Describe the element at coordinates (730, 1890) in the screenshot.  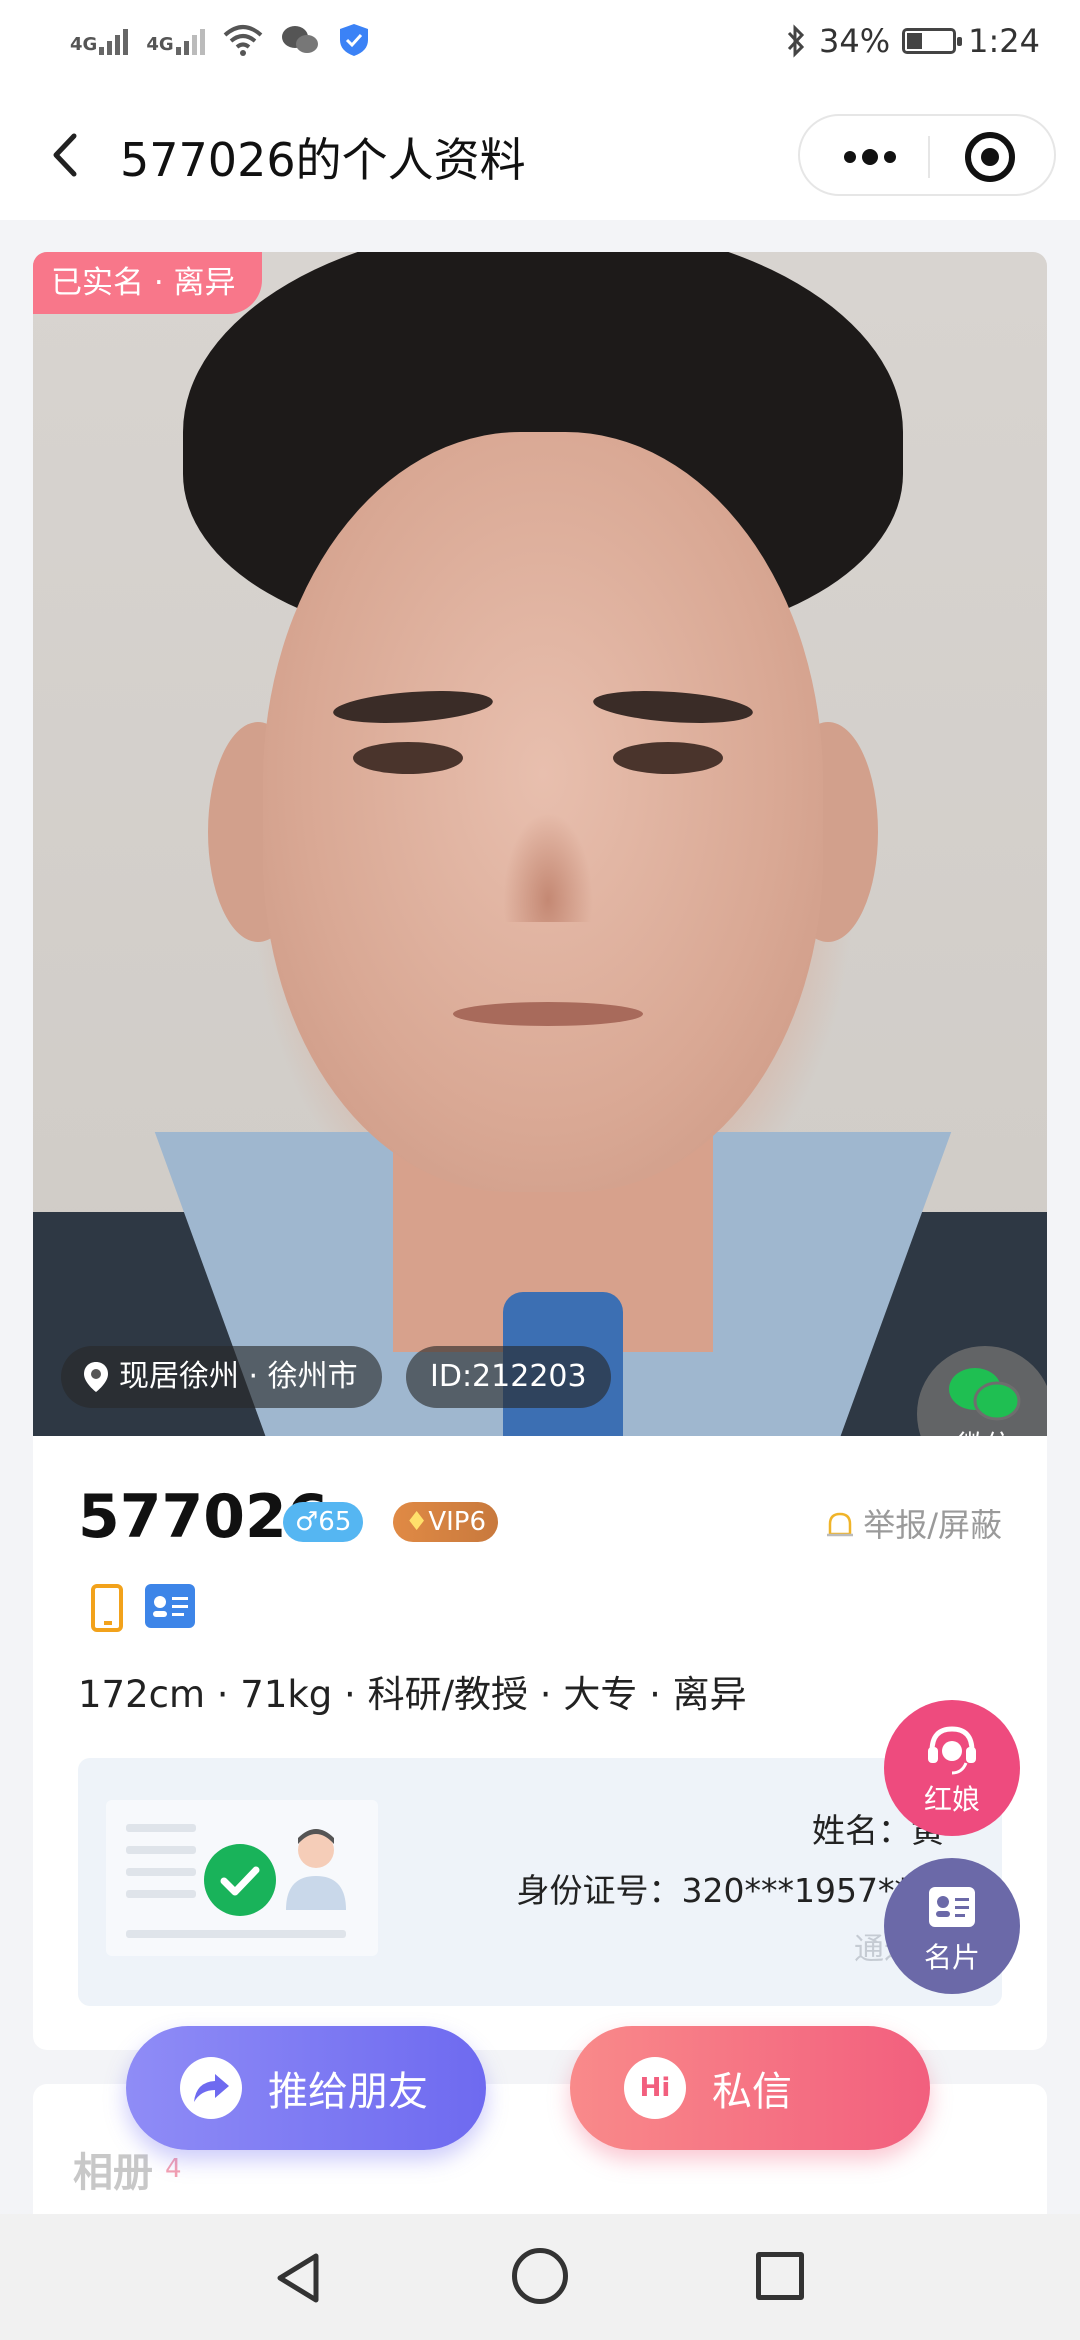
I see `id-number: 身份证号：320***1957****` at that location.